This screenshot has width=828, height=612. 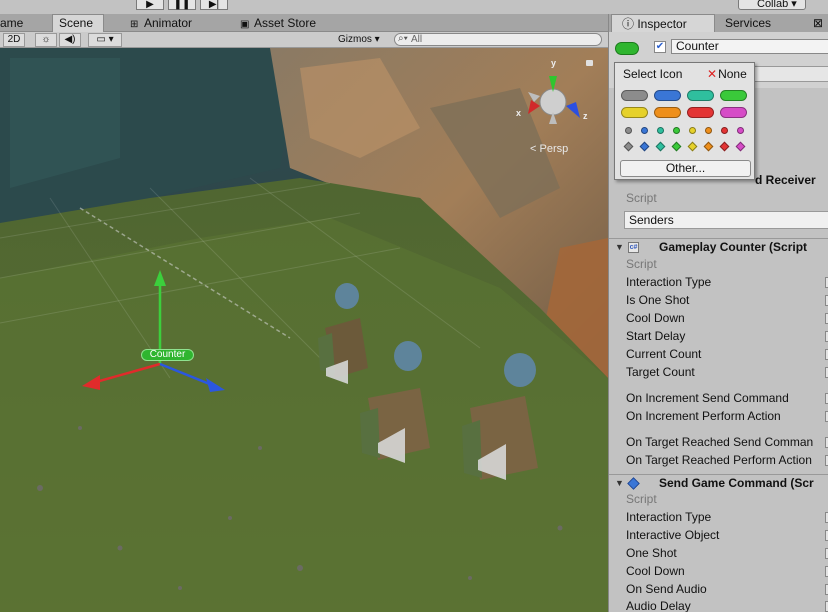 I want to click on gizmos-dropdown: Gizmos ▾, so click(x=359, y=40).